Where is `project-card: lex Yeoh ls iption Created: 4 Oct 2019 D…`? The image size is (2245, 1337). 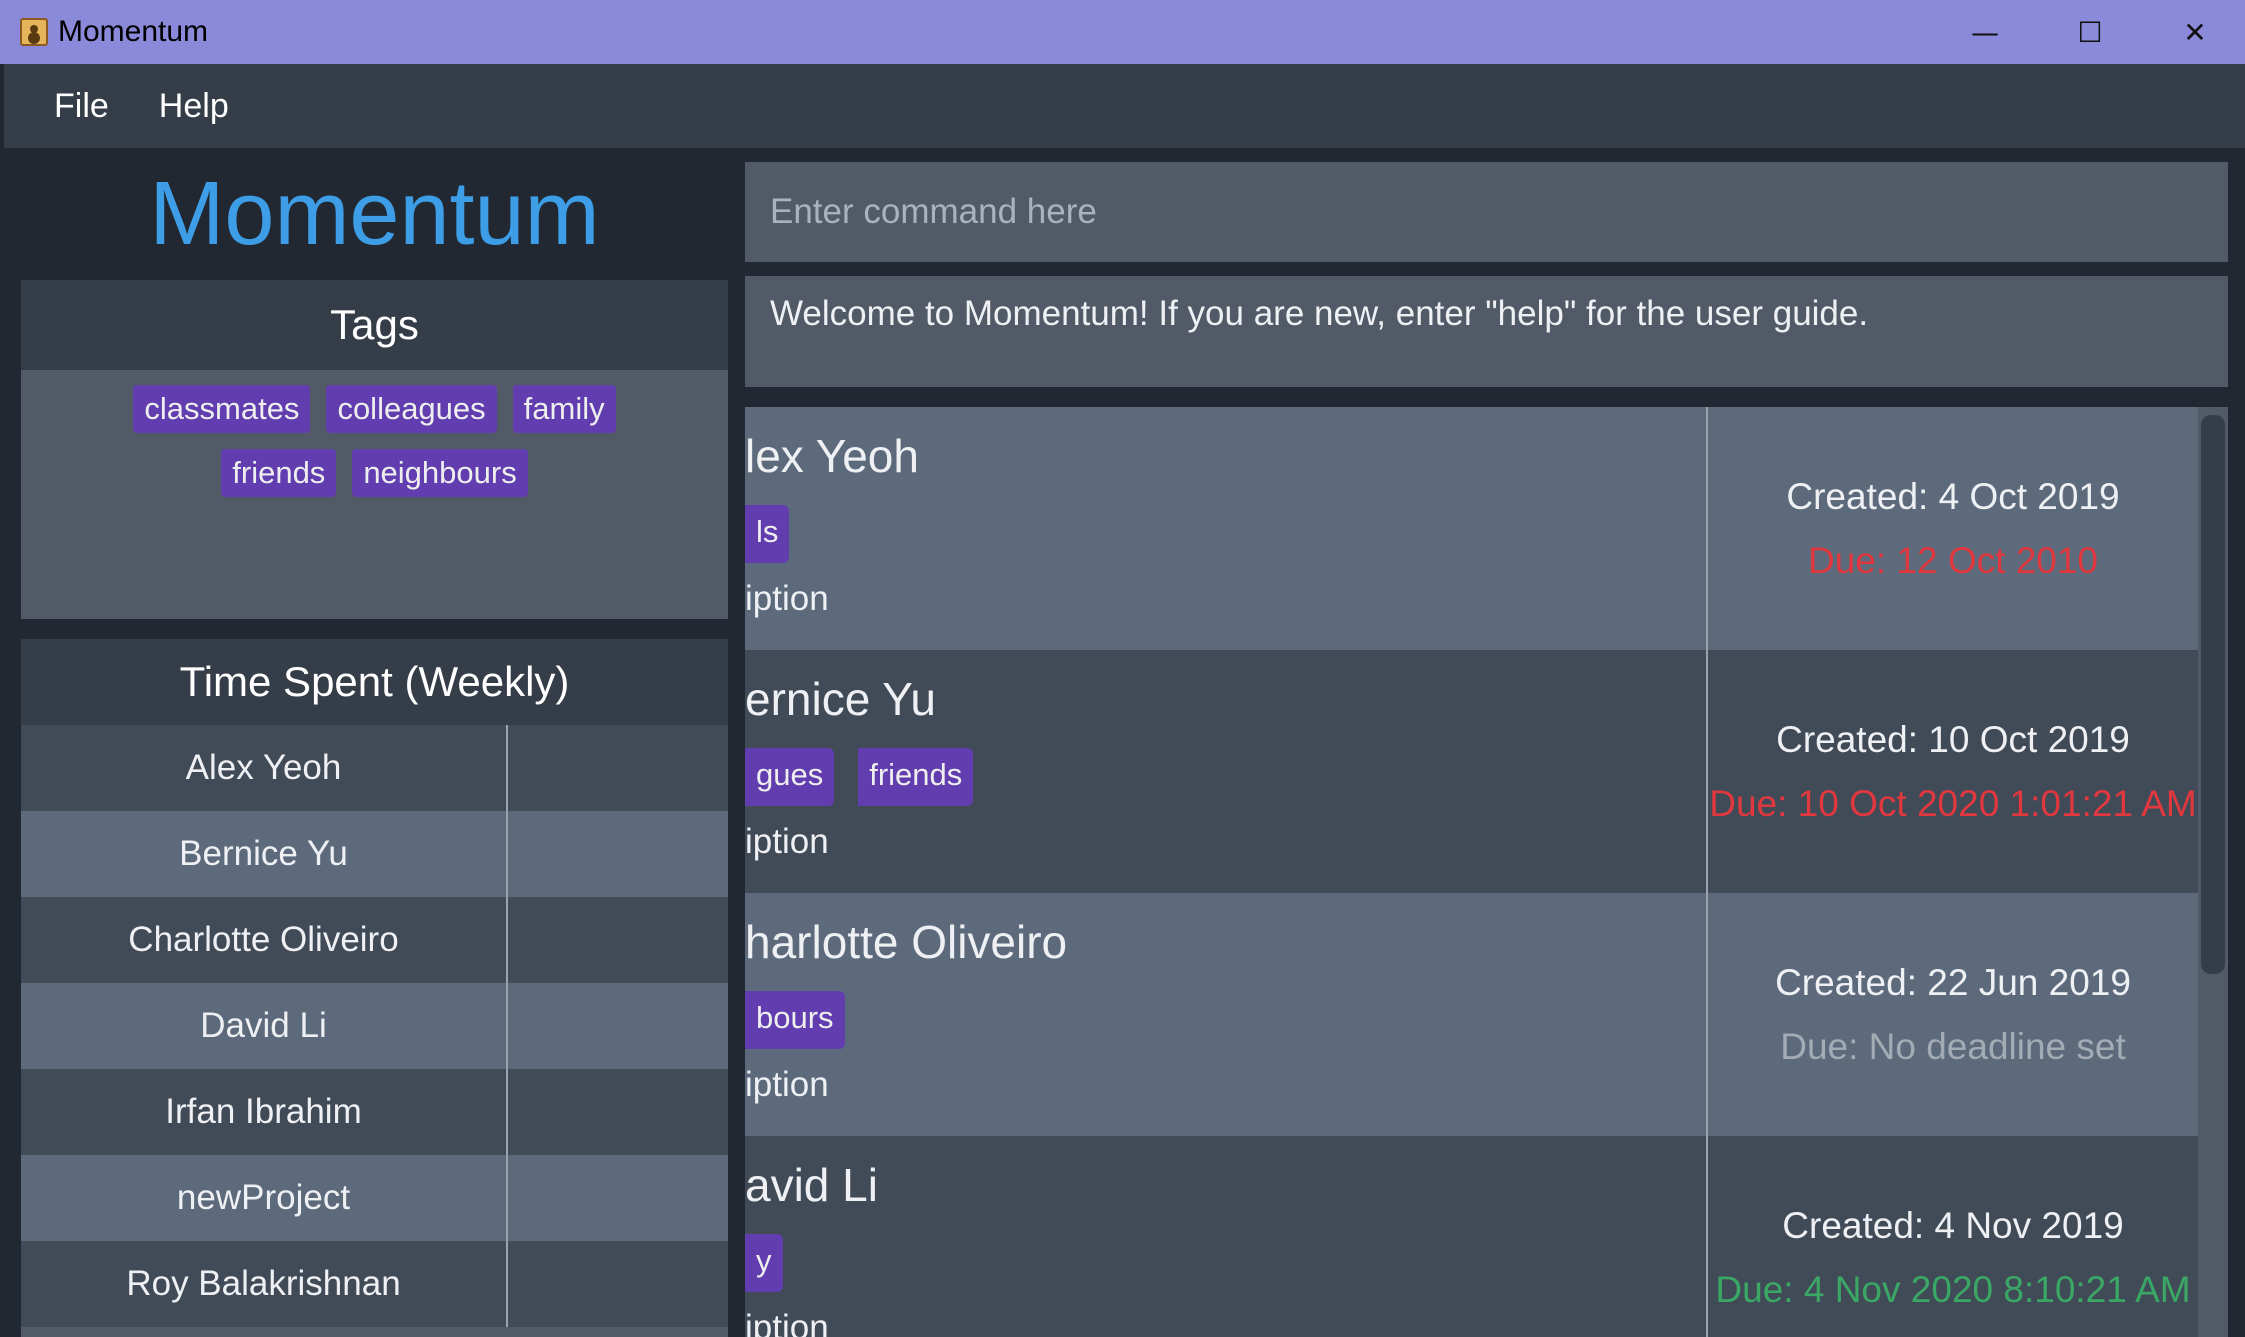 project-card: lex Yeoh ls iption Created: 4 Oct 2019 D… is located at coordinates (1471, 528).